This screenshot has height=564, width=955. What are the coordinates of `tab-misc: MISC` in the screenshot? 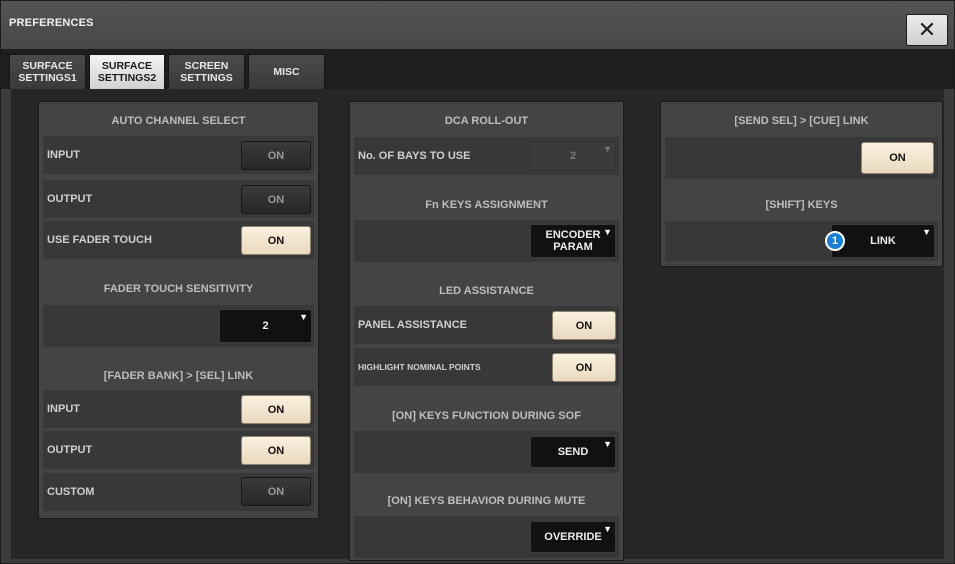 It's located at (286, 71).